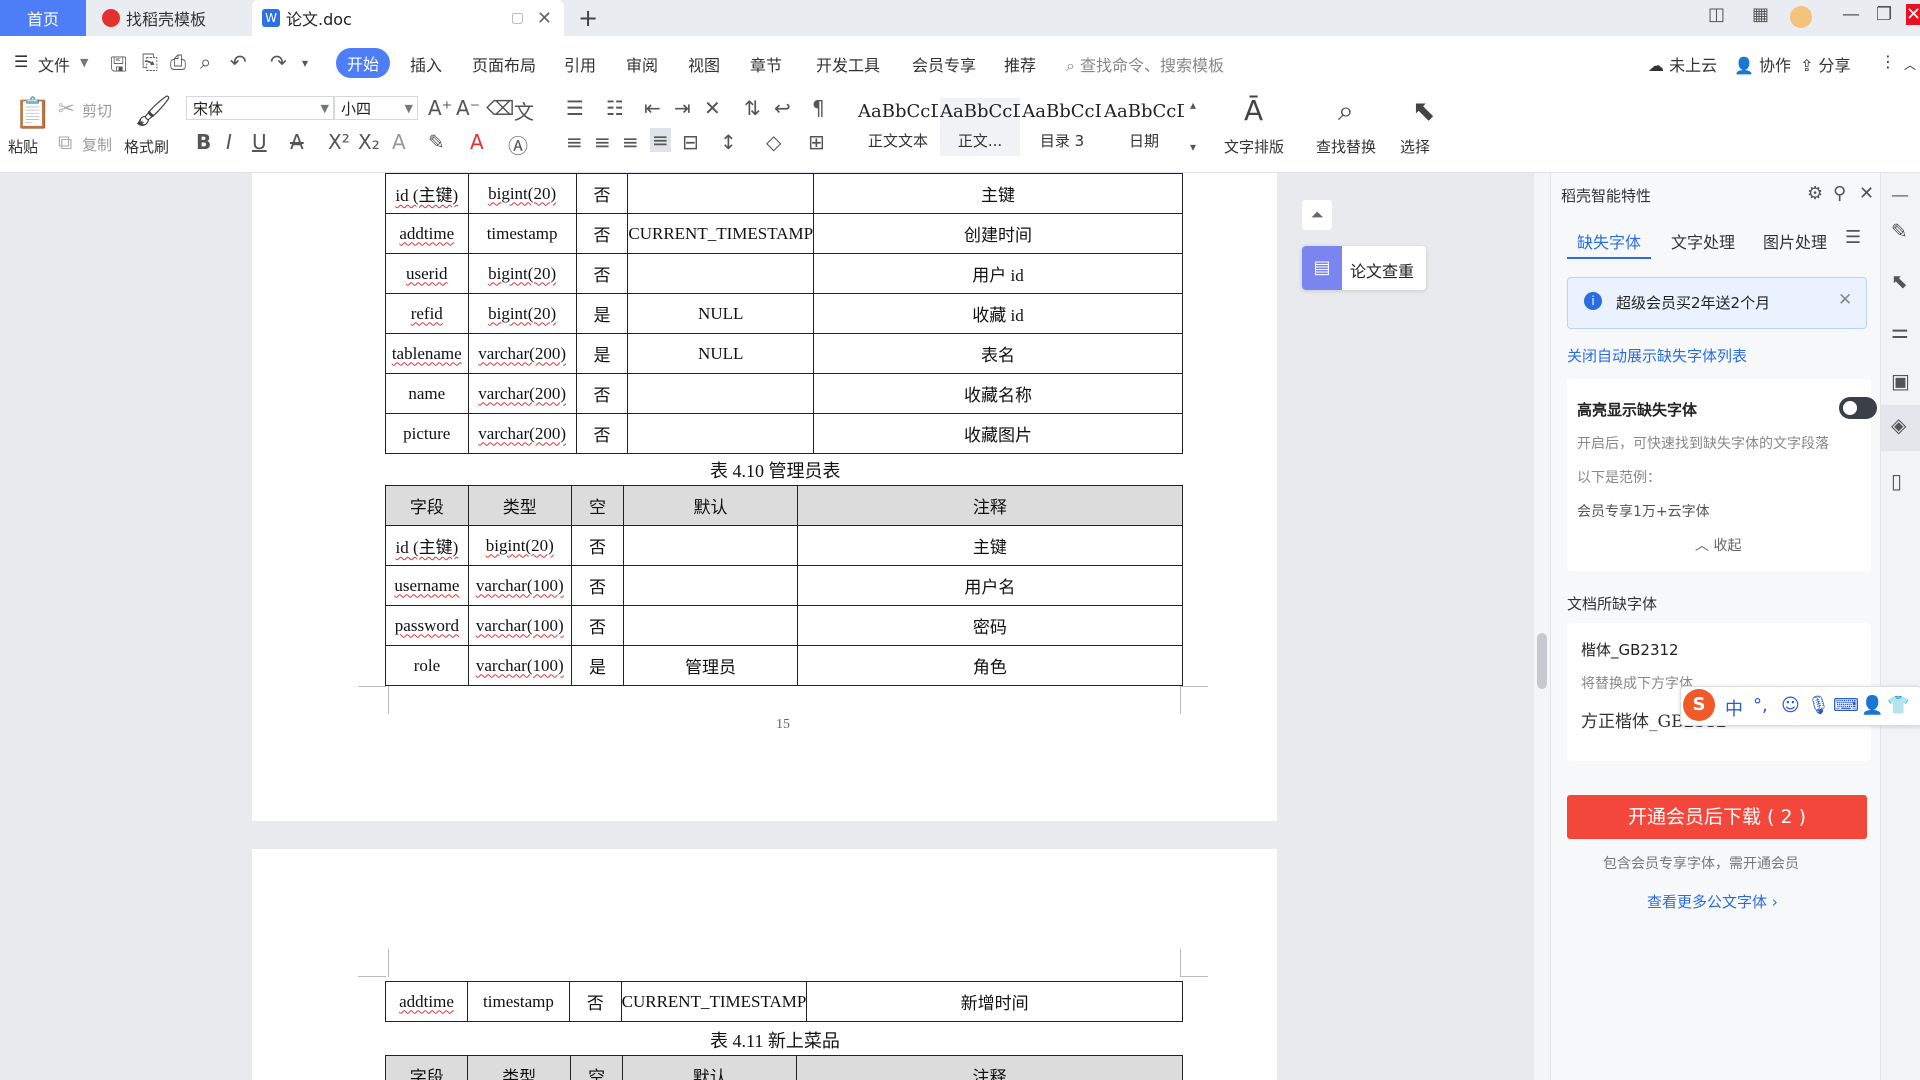 This screenshot has height=1080, width=1920. What do you see at coordinates (21, 61) in the screenshot?
I see `hamburger-icon: ☰` at bounding box center [21, 61].